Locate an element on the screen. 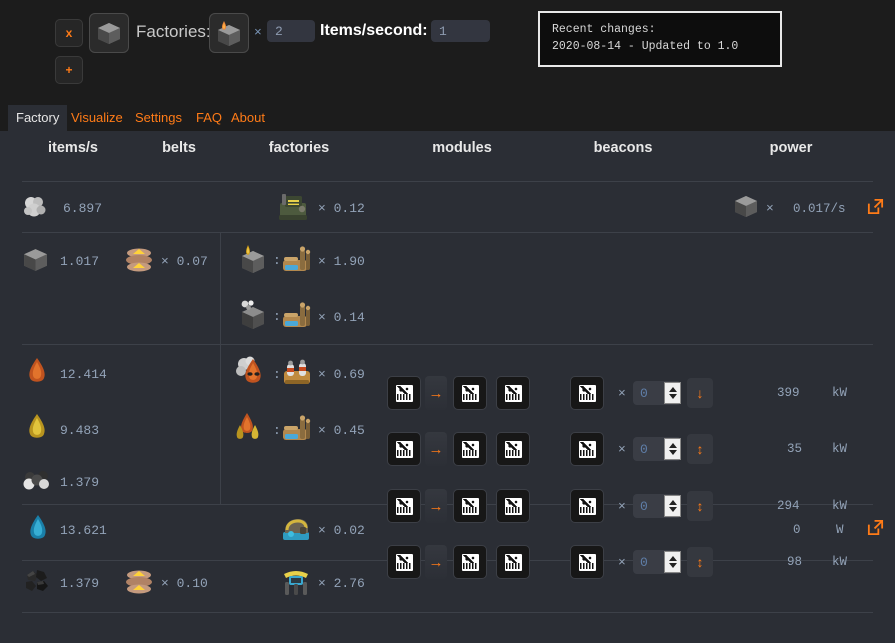 This screenshot has width=895, height=643. add-factory-button: + is located at coordinates (69, 70).